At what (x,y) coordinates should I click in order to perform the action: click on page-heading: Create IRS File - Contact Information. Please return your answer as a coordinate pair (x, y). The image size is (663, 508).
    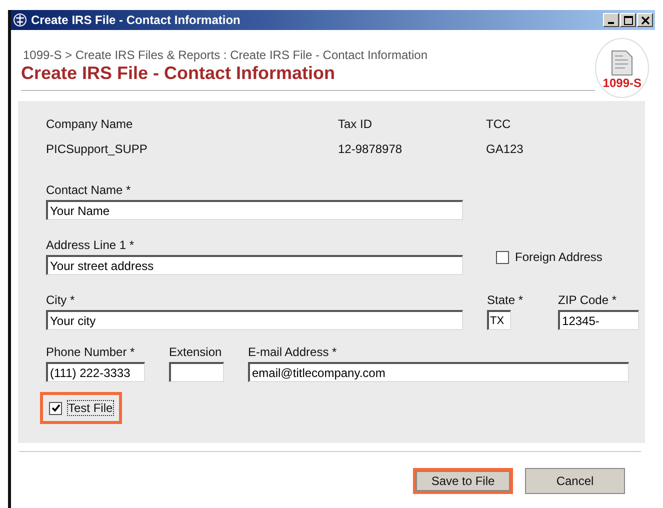
    Looking at the image, I should click on (178, 73).